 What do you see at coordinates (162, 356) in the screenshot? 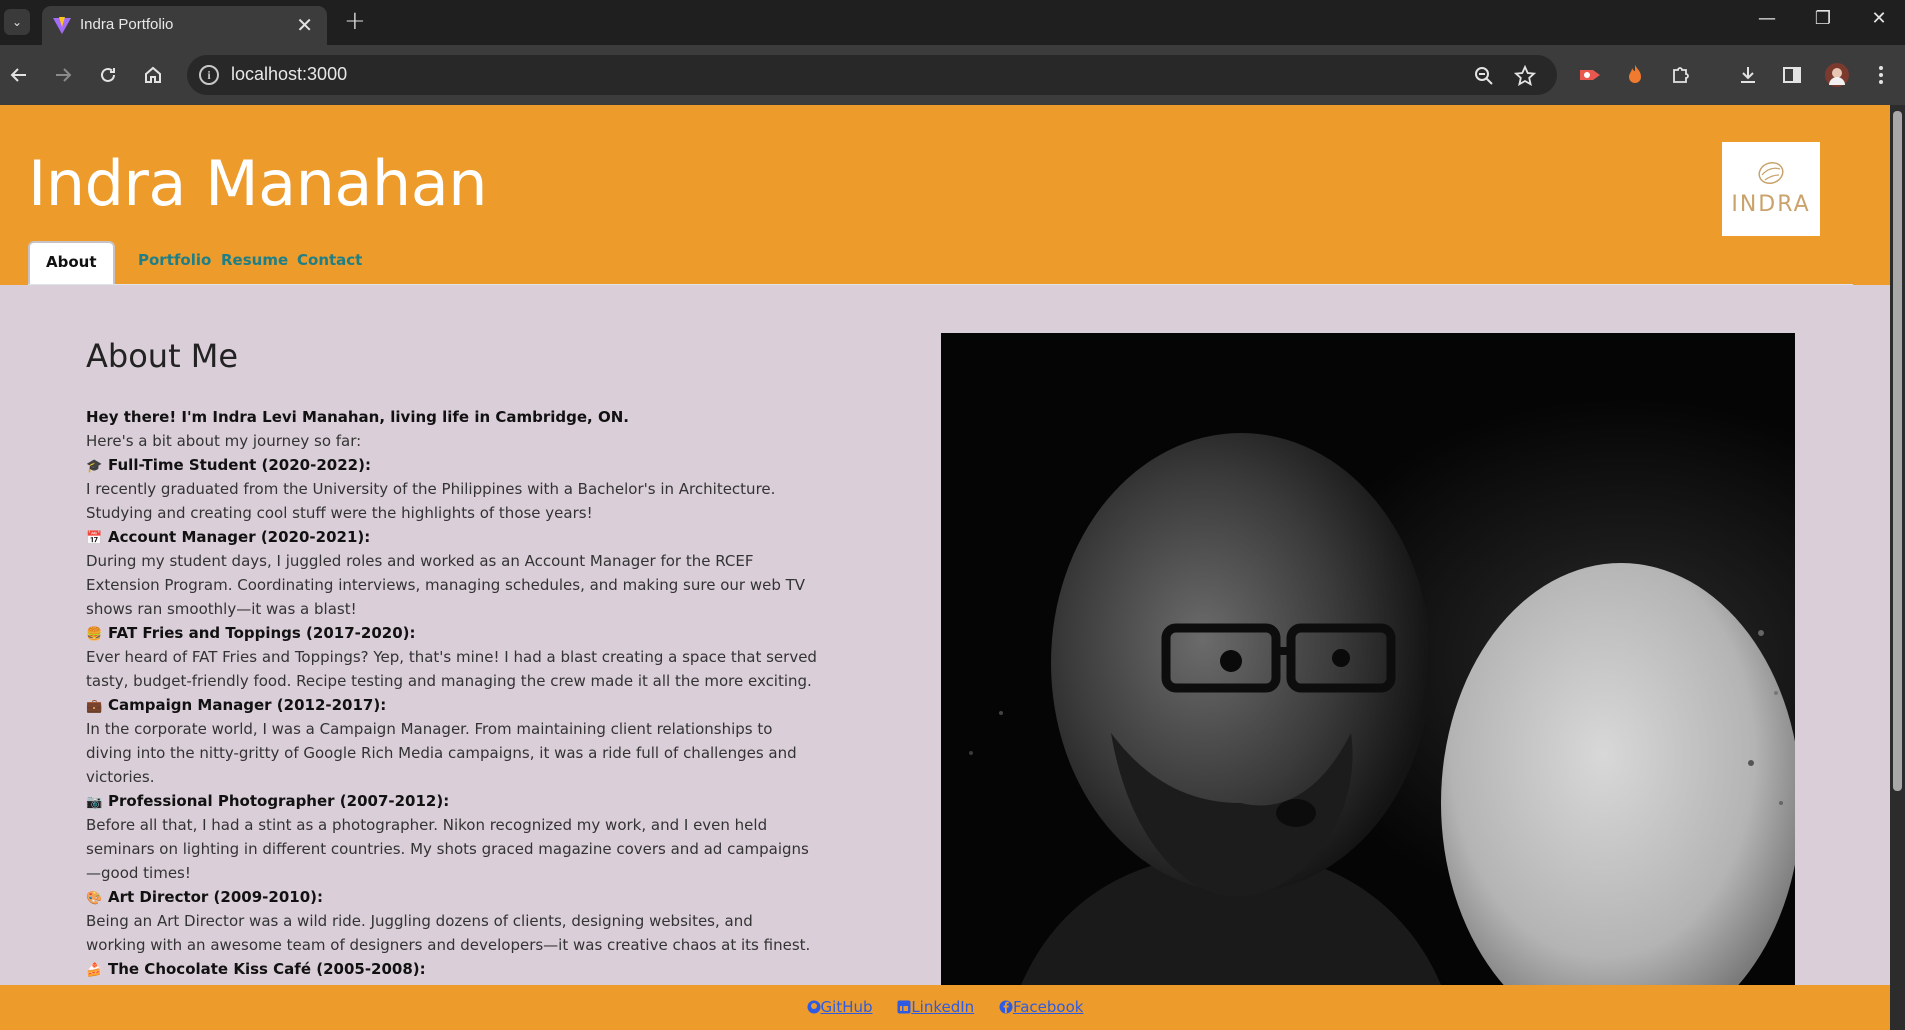
I see `about-heading: About Me` at bounding box center [162, 356].